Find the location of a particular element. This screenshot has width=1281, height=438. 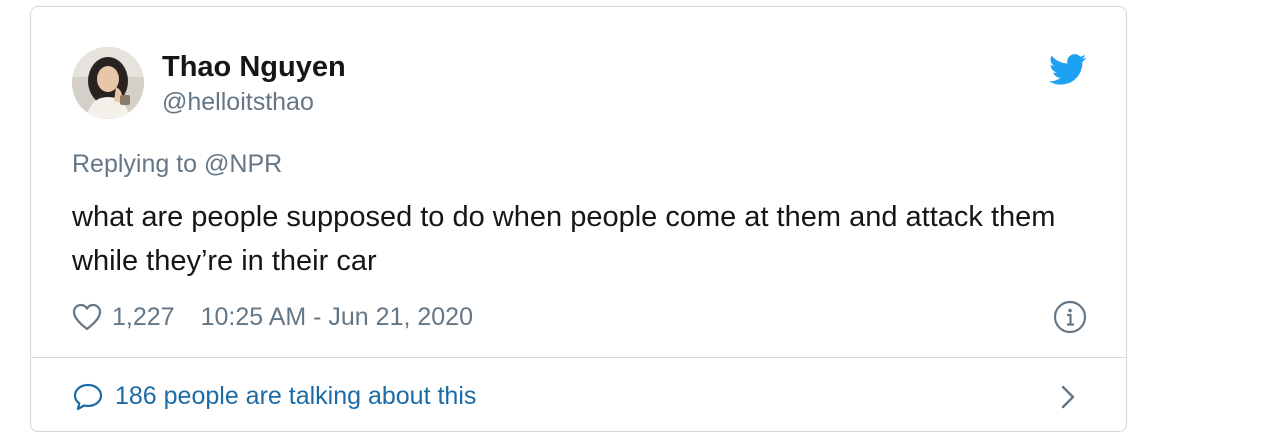

speech-bubble-icon is located at coordinates (88, 397).